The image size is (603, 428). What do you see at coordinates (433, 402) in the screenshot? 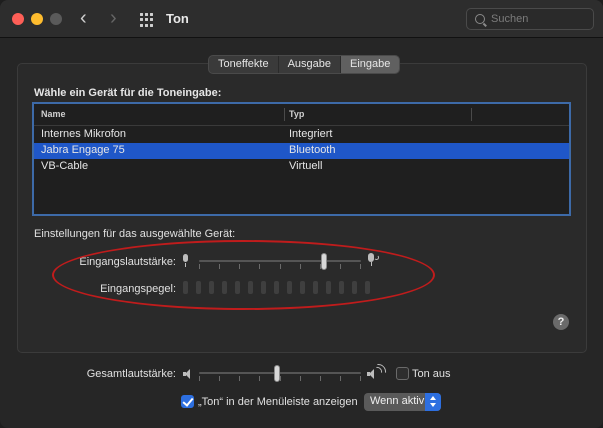
I see `chevron-up-down-icon` at bounding box center [433, 402].